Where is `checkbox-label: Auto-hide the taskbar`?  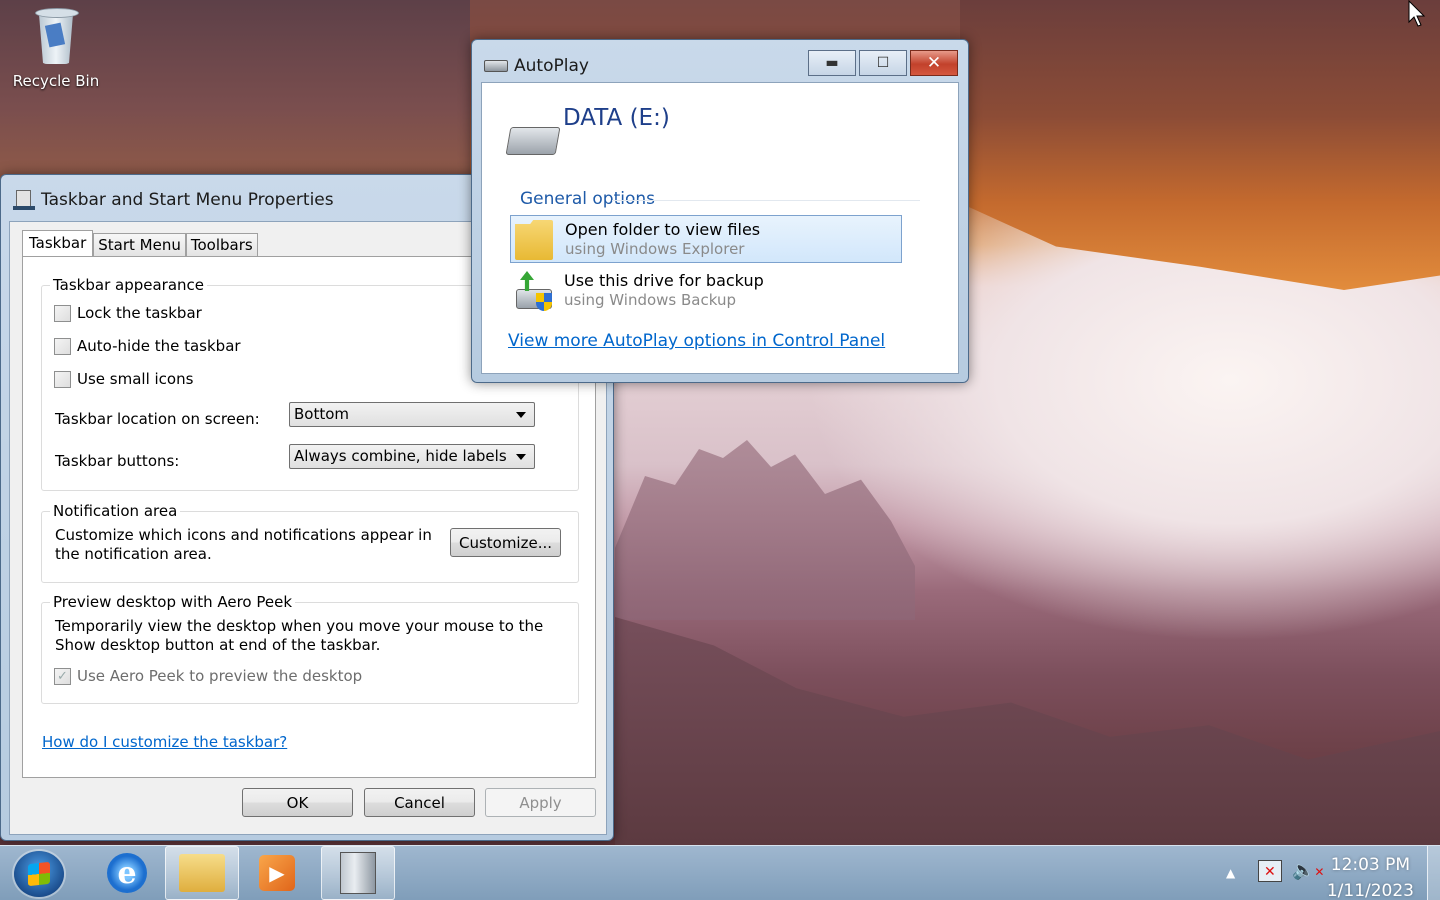
checkbox-label: Auto-hide the taskbar is located at coordinates (159, 346).